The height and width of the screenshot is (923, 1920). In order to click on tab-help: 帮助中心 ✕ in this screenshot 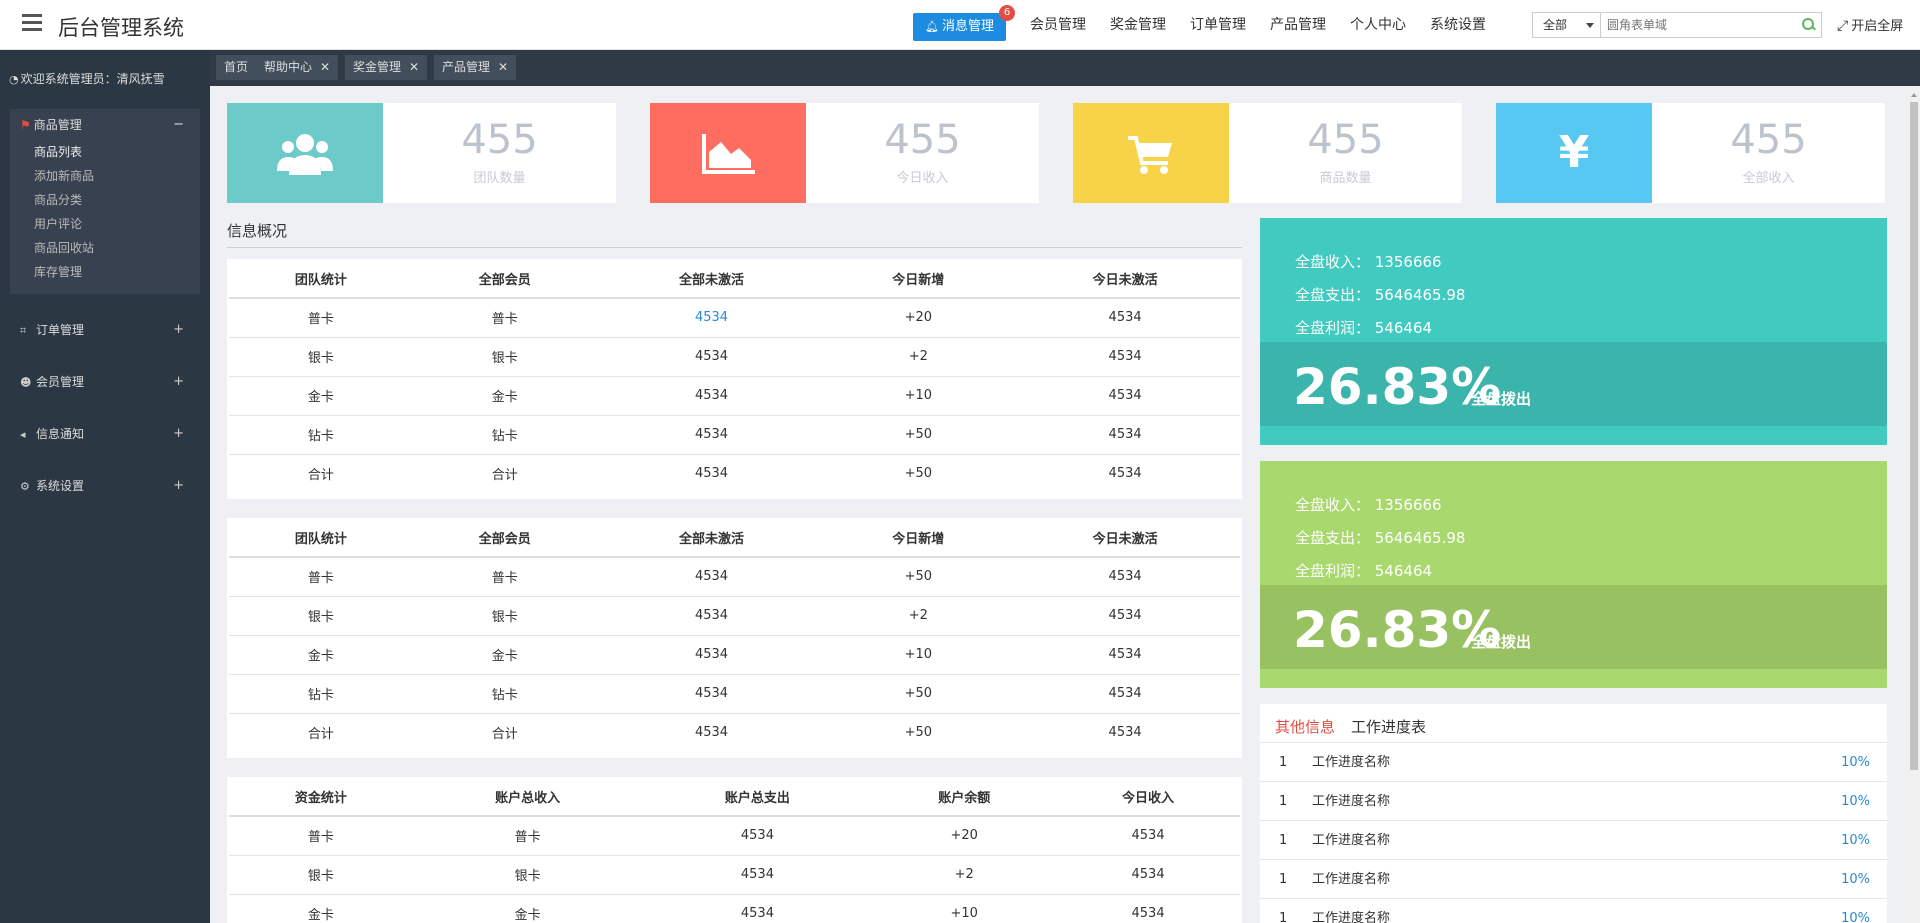, I will do `click(297, 67)`.